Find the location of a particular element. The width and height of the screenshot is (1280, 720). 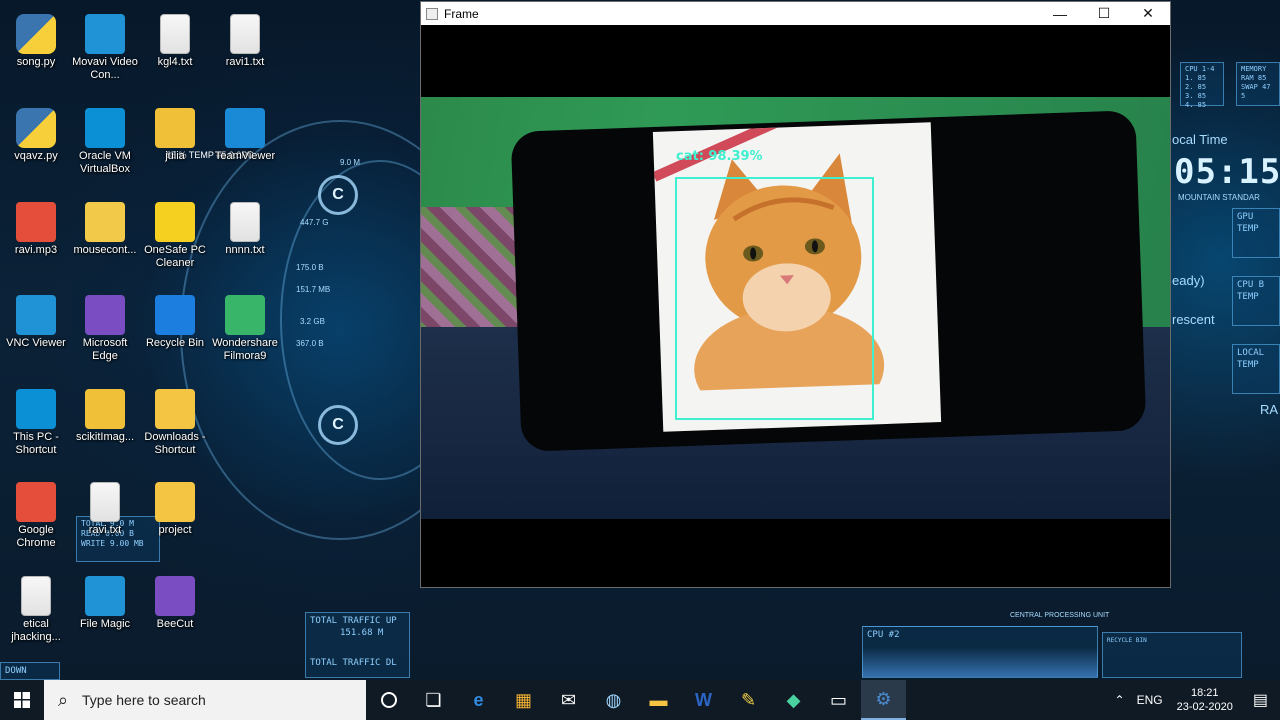

desktop-icon: Wondershare Filmora9 is located at coordinates (245, 336).